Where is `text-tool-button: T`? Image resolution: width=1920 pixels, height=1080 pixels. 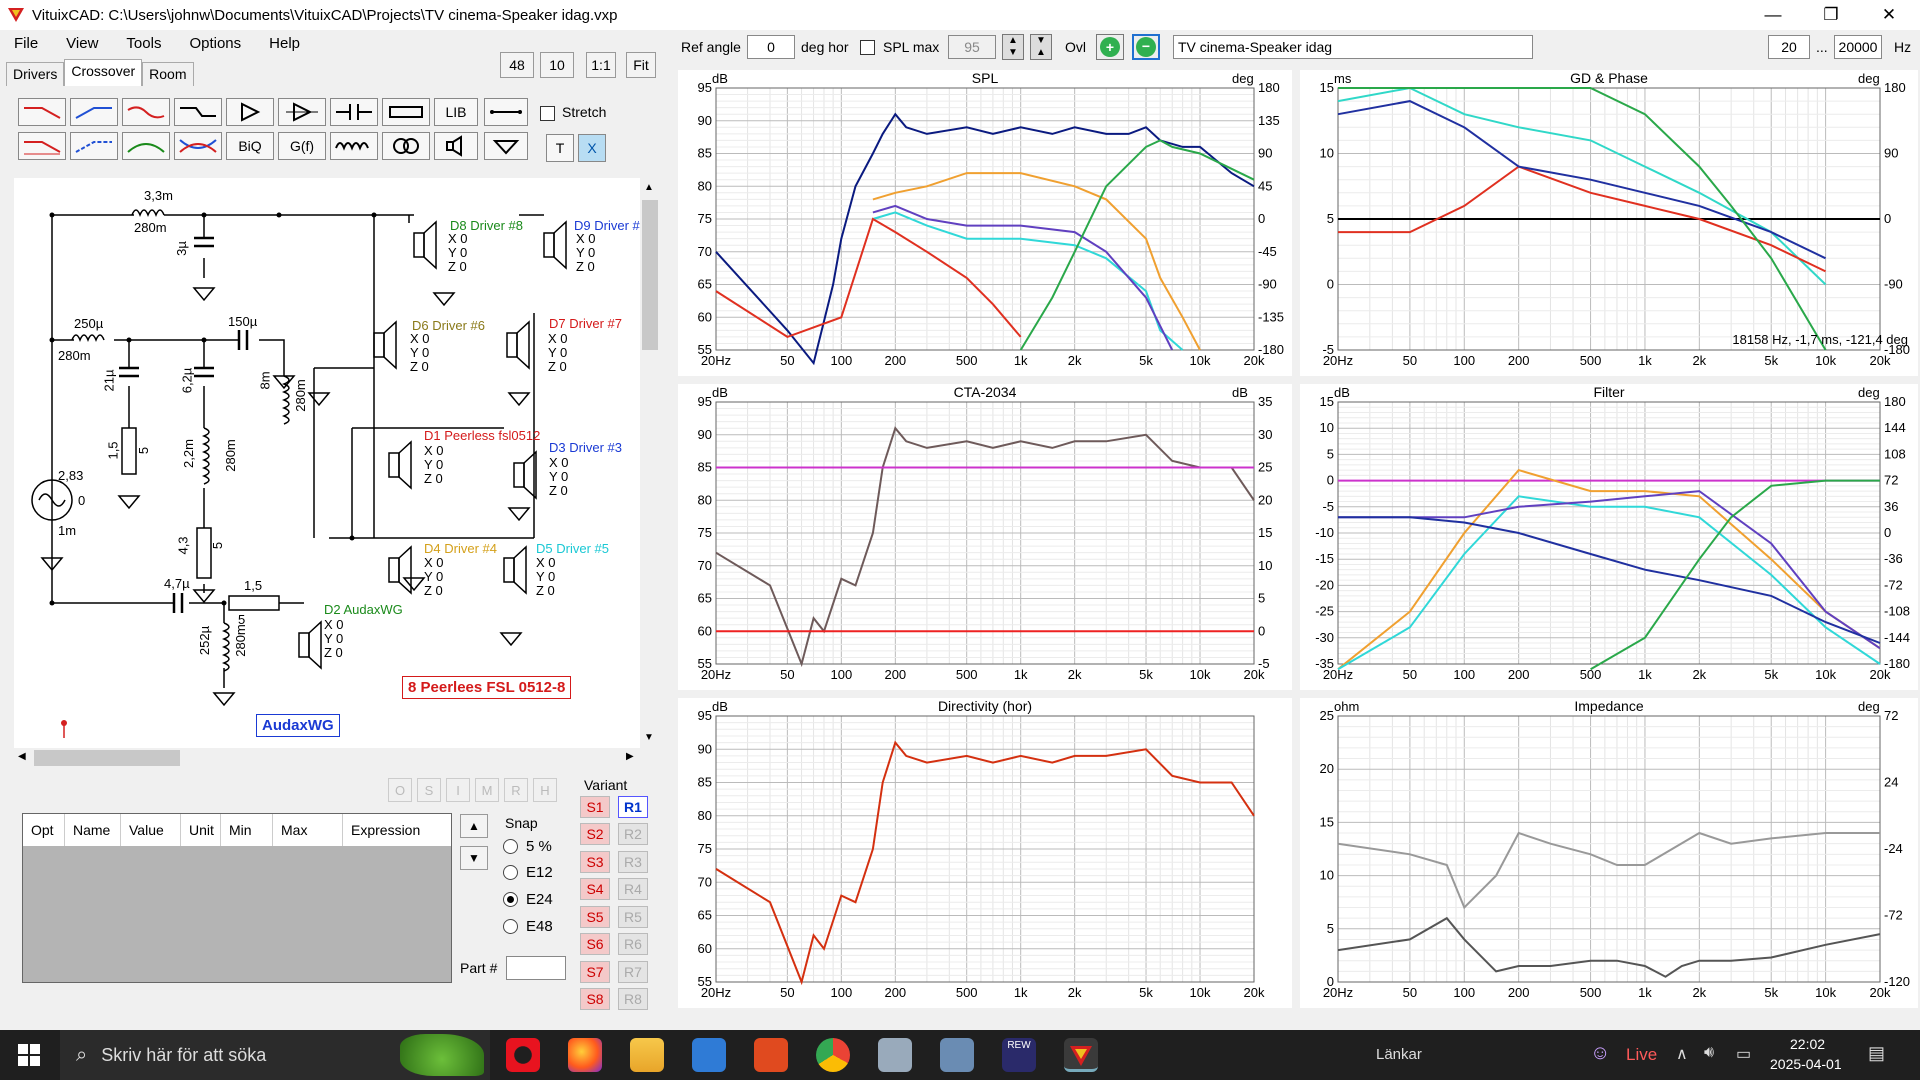 text-tool-button: T is located at coordinates (560, 148).